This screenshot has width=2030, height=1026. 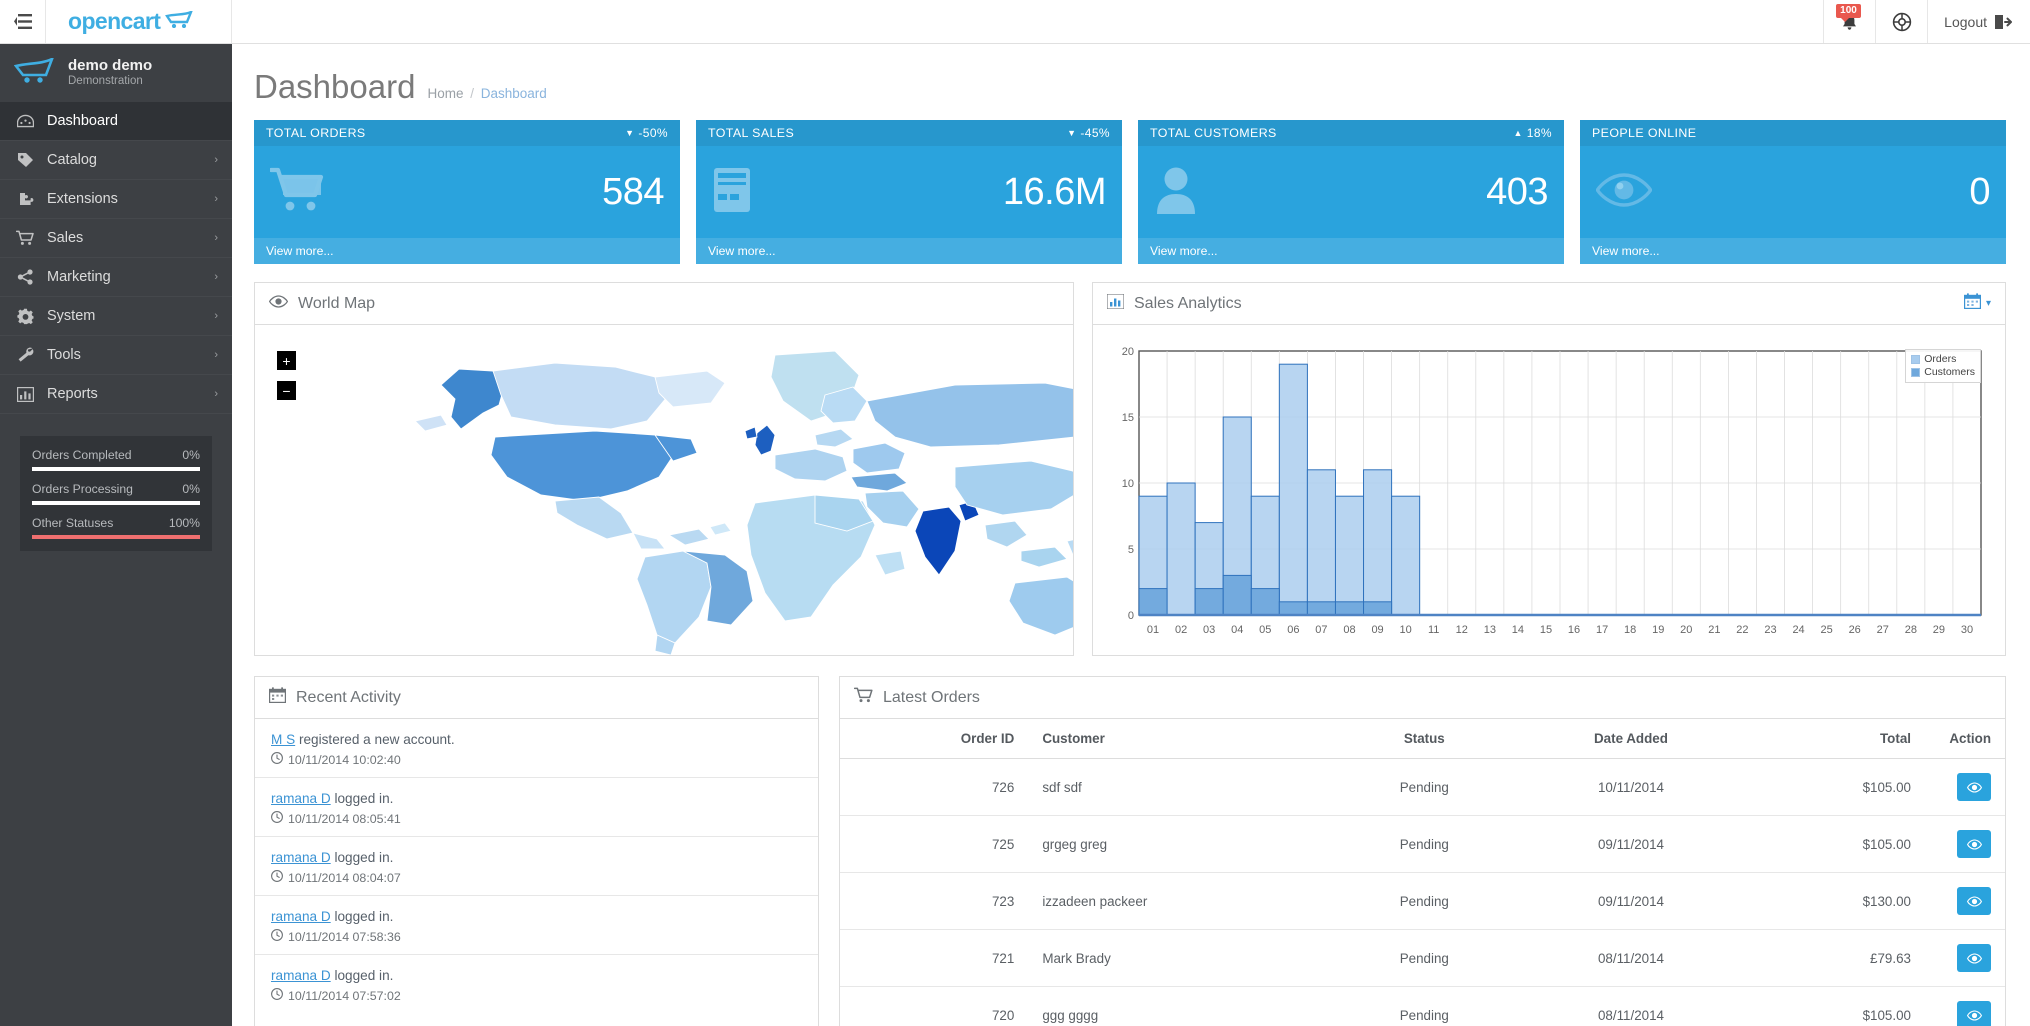 What do you see at coordinates (1901, 21) in the screenshot?
I see `storefront-button` at bounding box center [1901, 21].